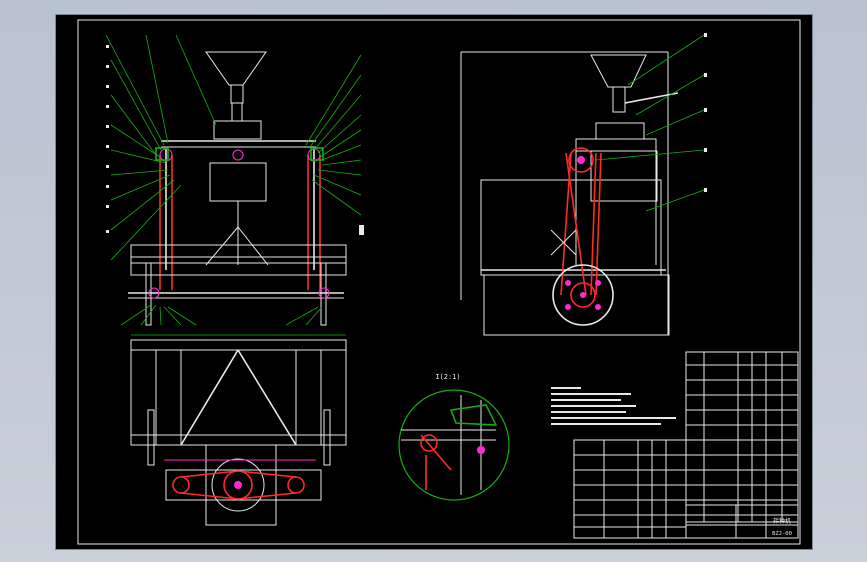 The height and width of the screenshot is (562, 867). What do you see at coordinates (238, 430) in the screenshot?
I see `top-view` at bounding box center [238, 430].